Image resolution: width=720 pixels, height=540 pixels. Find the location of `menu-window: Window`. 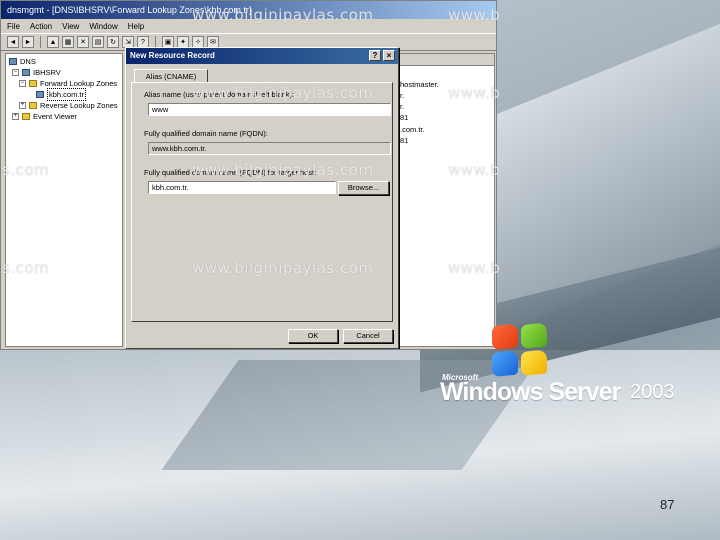

menu-window: Window is located at coordinates (103, 26).